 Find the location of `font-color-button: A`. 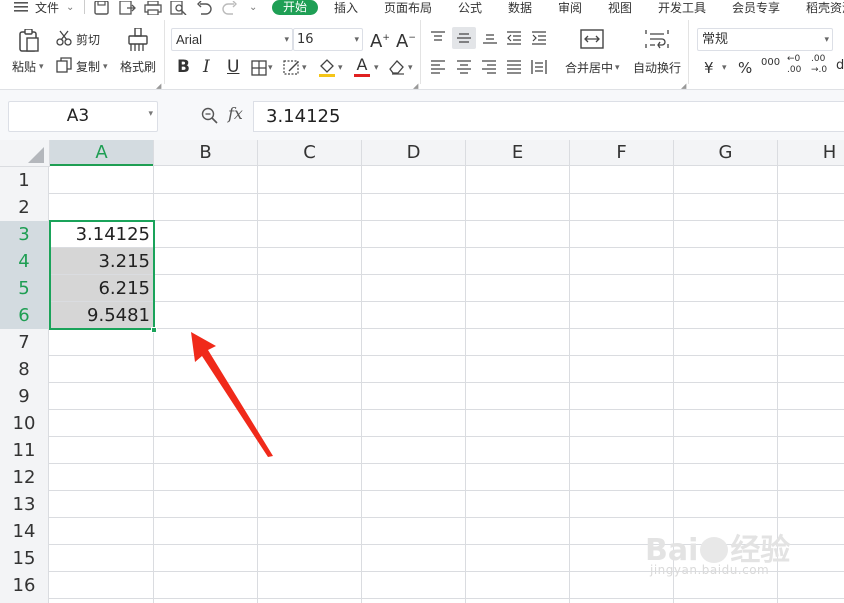

font-color-button: A is located at coordinates (362, 68).